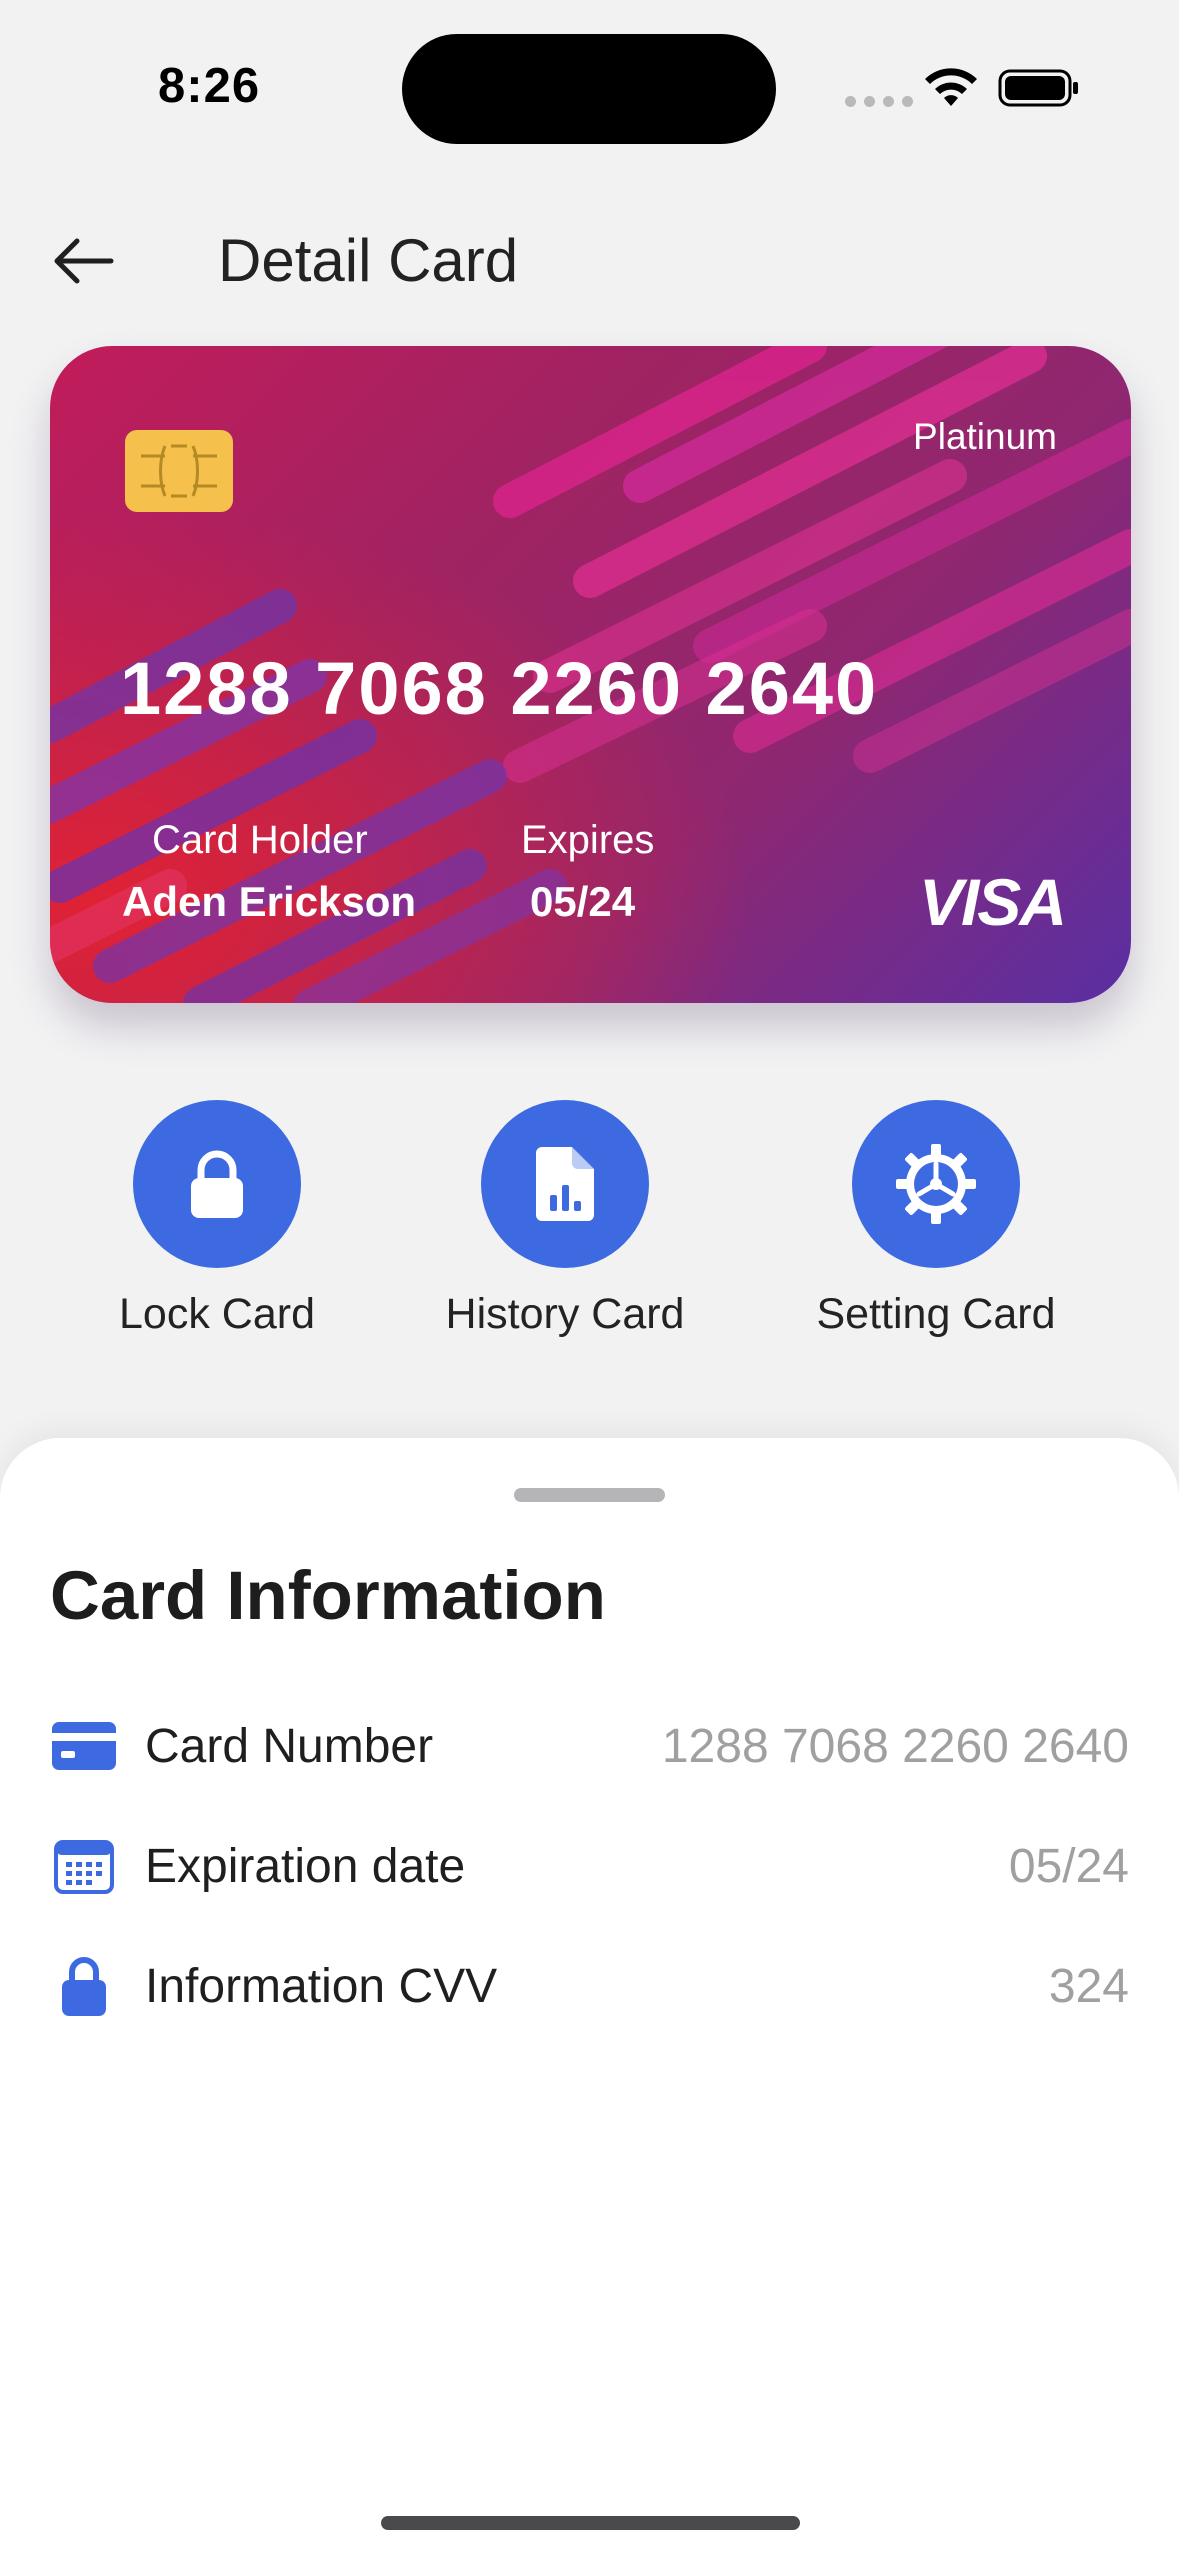 The width and height of the screenshot is (1179, 2556). Describe the element at coordinates (328, 1595) in the screenshot. I see `sheet-title: Card Information` at that location.